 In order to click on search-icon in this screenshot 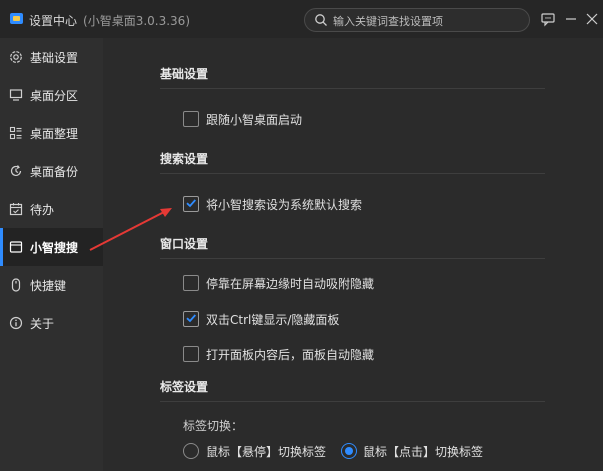, I will do `click(321, 20)`.